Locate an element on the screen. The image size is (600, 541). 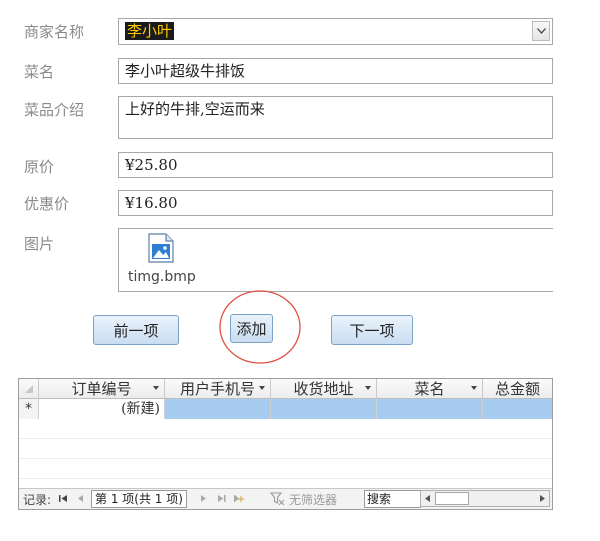
new-row-phone-cell is located at coordinates (218, 409).